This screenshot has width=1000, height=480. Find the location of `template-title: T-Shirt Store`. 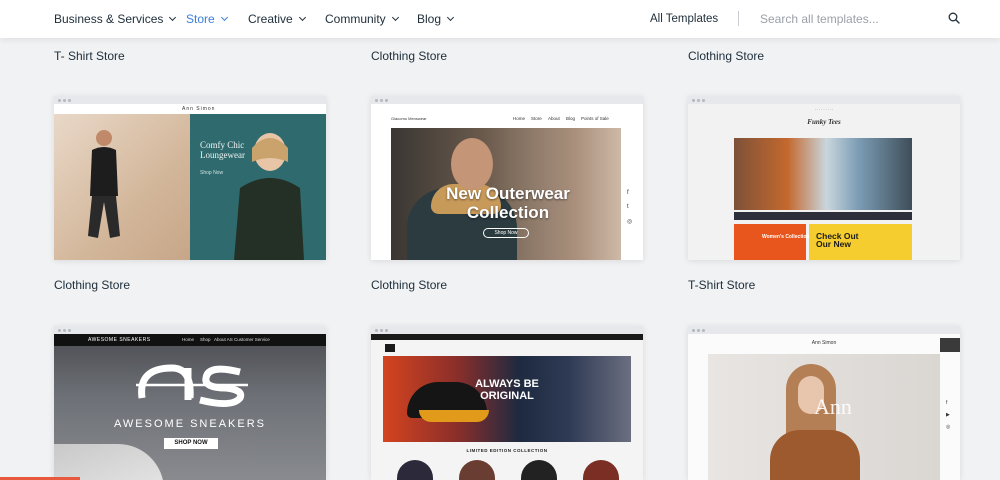

template-title: T-Shirt Store is located at coordinates (721, 285).